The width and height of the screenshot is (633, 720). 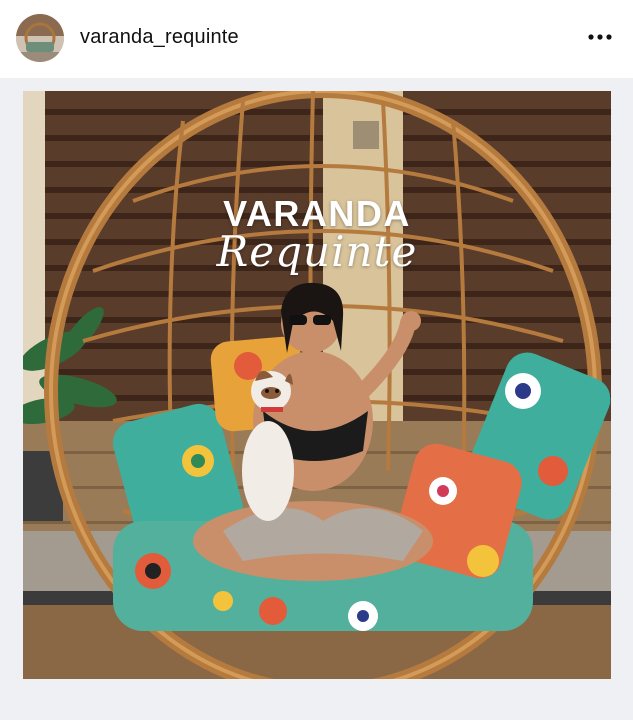 I want to click on more-options-button, so click(x=600, y=37).